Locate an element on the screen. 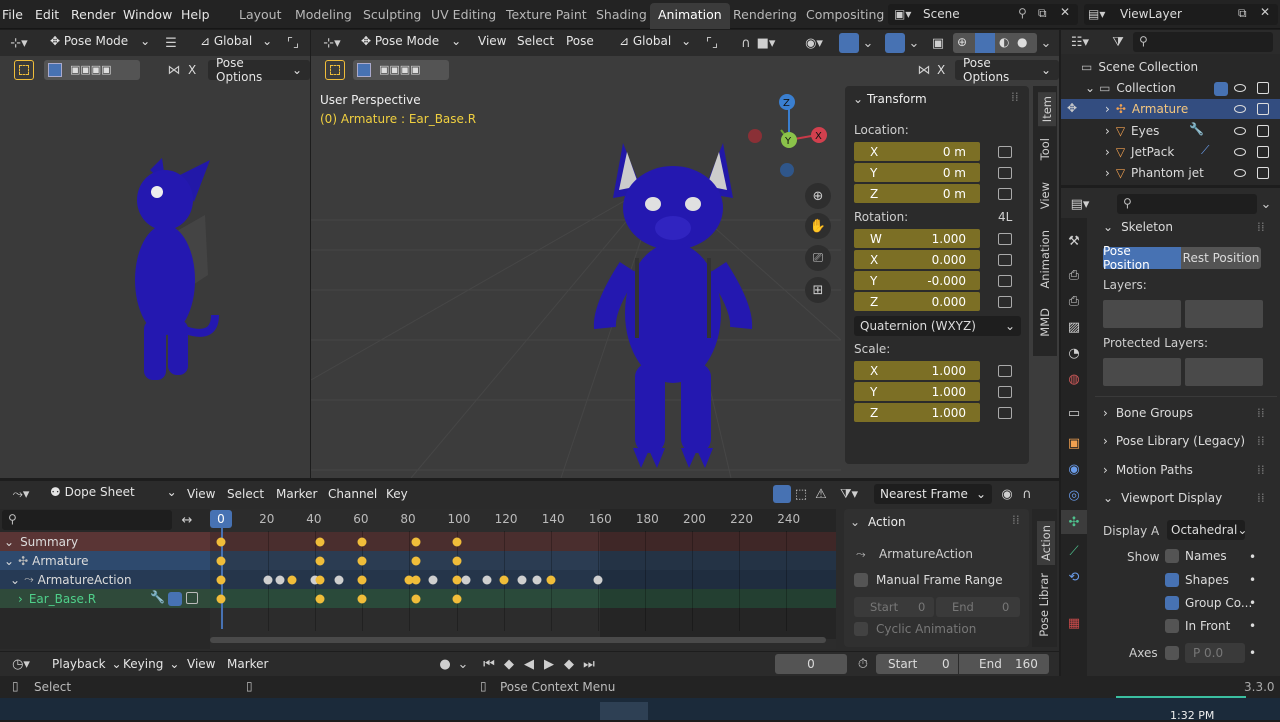  bone-groups-drag-icon: ⁞⁞ is located at coordinates (1261, 413).